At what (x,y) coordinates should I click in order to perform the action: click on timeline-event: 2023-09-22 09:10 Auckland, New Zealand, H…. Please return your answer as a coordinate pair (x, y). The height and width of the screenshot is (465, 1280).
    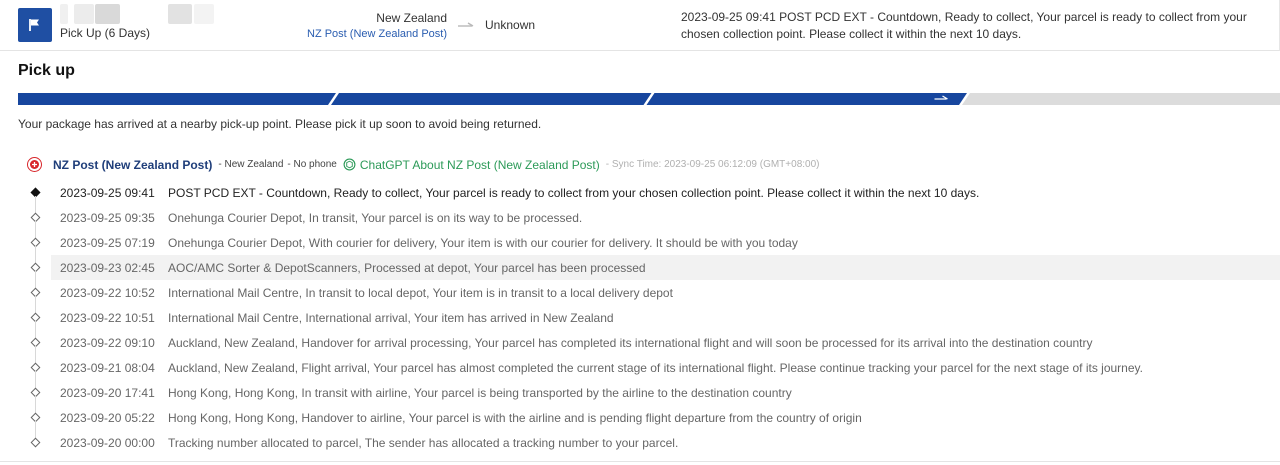
    Looking at the image, I should click on (640, 347).